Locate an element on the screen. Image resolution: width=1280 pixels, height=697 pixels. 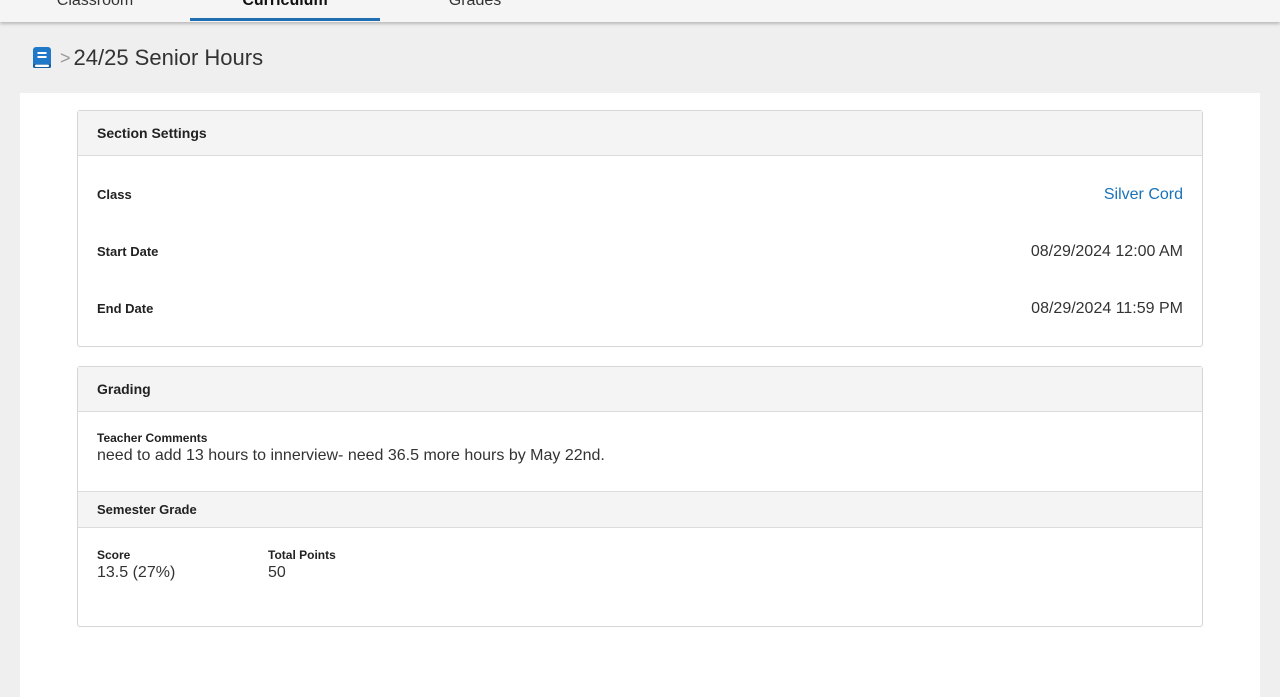
end-date-label: End Date is located at coordinates (125, 308).